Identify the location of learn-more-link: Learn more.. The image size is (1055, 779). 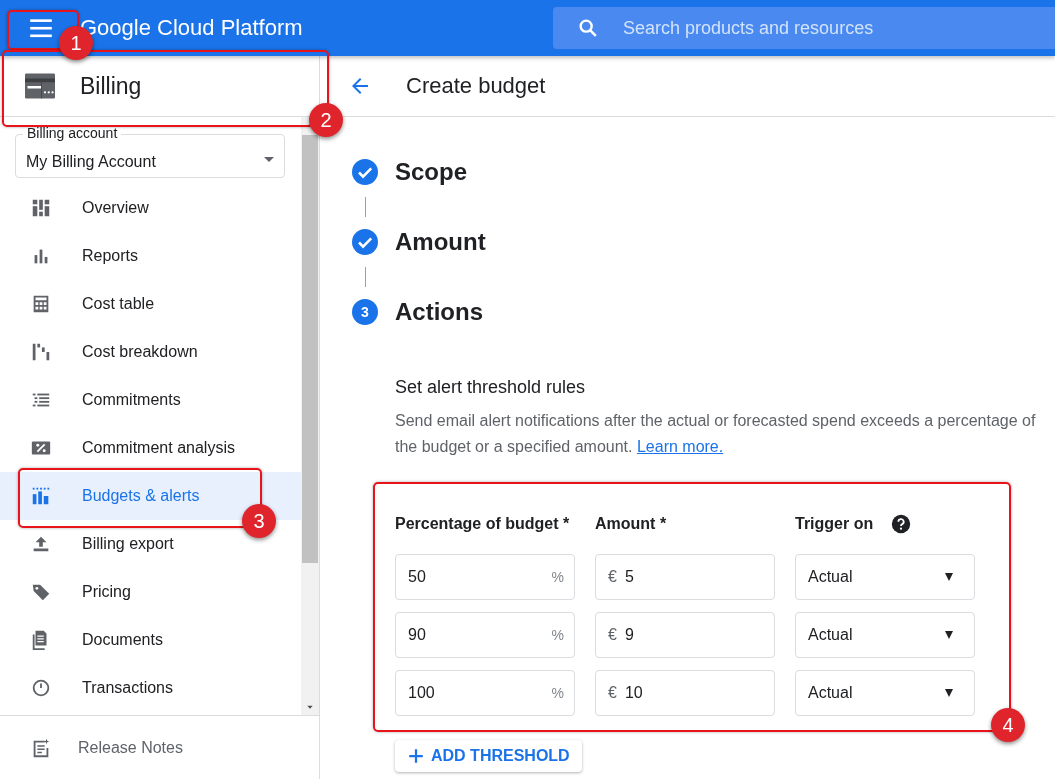
(680, 446).